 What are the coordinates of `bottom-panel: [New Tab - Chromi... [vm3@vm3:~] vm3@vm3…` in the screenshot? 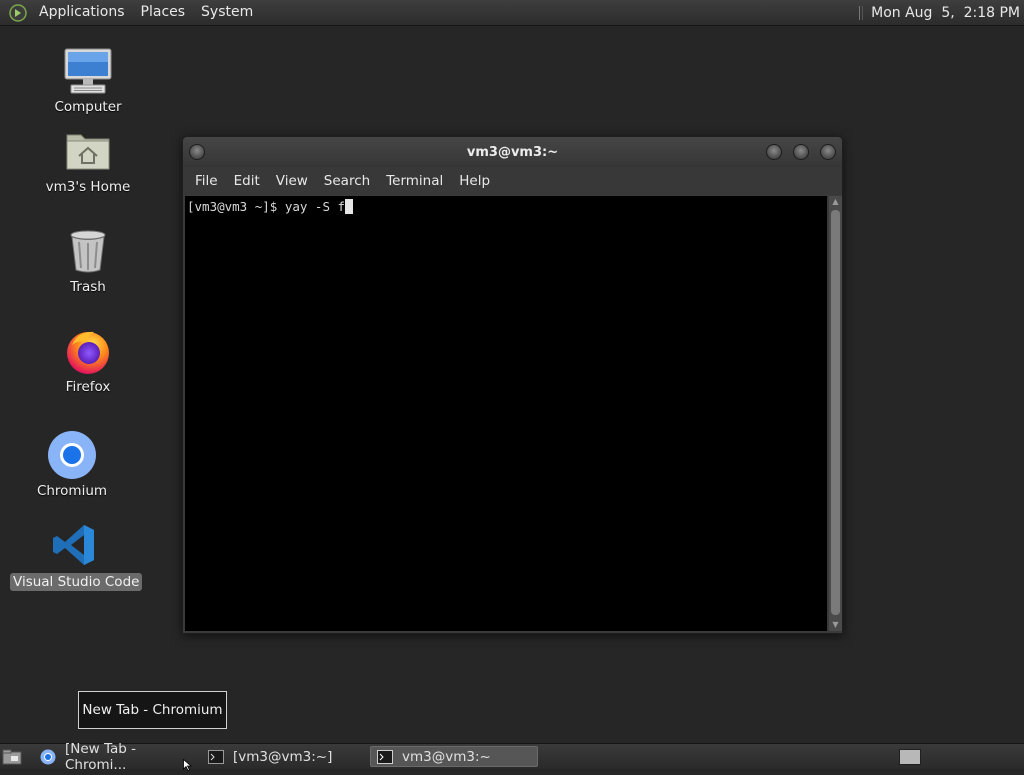 It's located at (512, 757).